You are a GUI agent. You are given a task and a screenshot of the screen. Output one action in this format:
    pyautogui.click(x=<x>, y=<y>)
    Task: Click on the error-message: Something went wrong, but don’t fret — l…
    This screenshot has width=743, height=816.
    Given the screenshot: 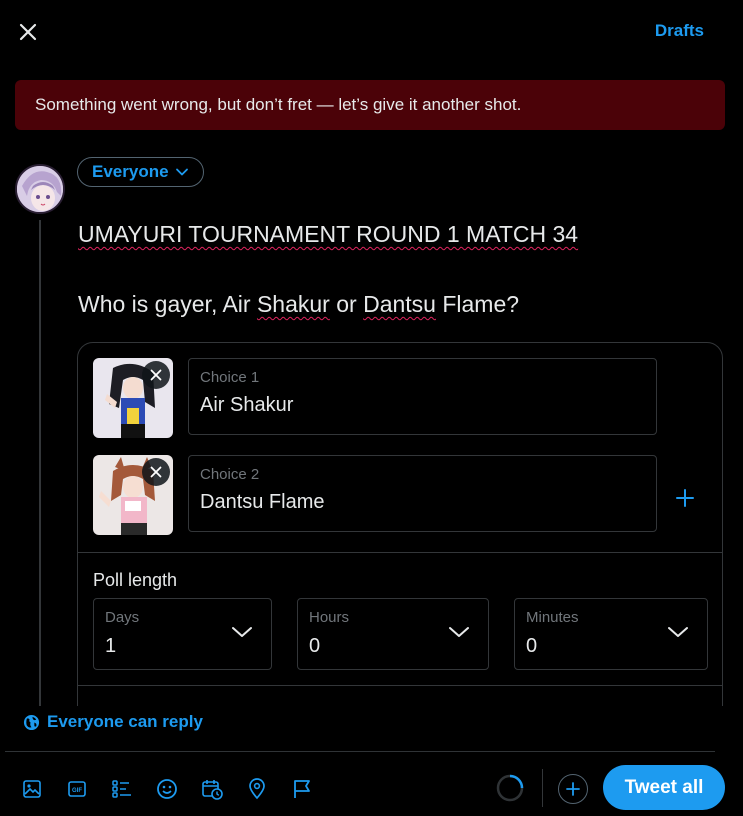 What is the action you would take?
    pyautogui.click(x=278, y=104)
    